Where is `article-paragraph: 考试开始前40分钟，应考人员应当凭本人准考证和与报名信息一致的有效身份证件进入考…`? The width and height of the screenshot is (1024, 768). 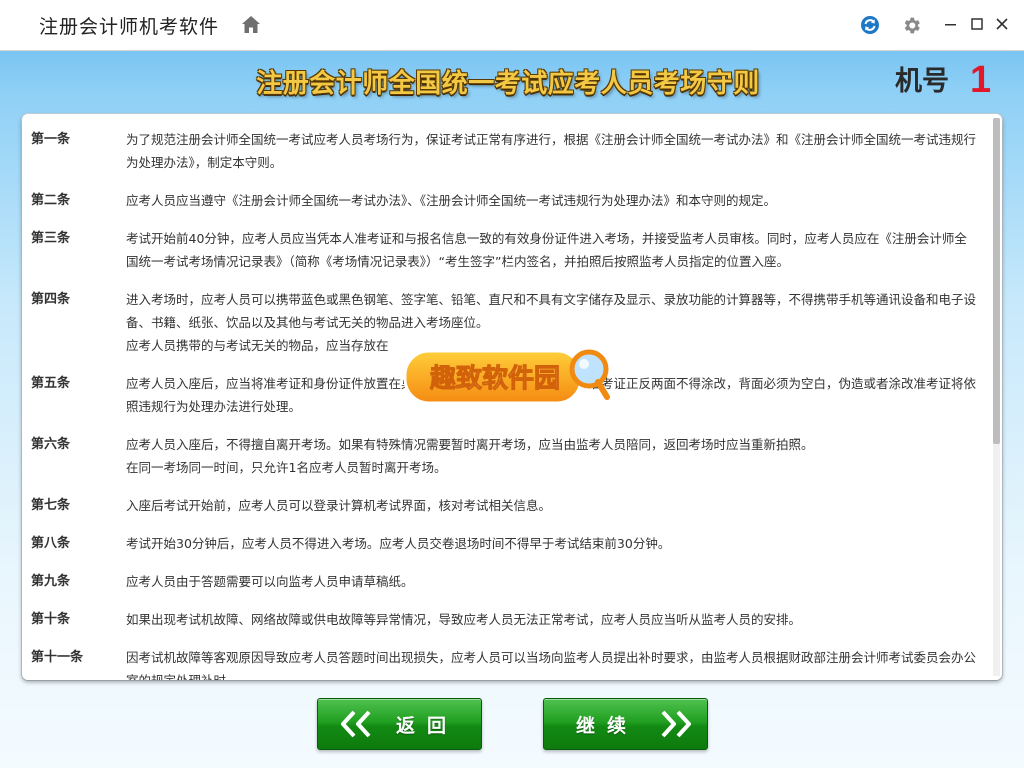 article-paragraph: 考试开始前40分钟，应考人员应当凭本人准考证和与报名信息一致的有效身份证件进入考… is located at coordinates (546, 250).